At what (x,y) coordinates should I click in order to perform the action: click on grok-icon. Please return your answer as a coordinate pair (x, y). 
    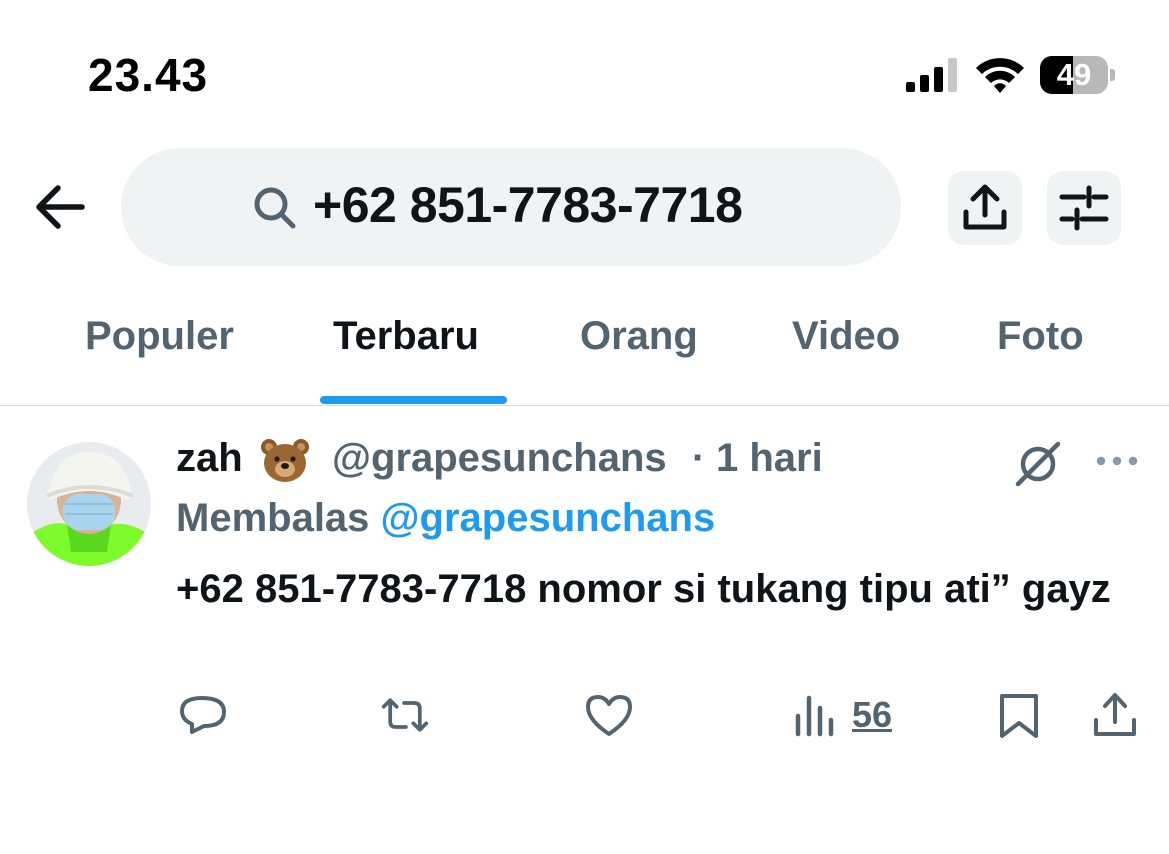
    Looking at the image, I should click on (1039, 463).